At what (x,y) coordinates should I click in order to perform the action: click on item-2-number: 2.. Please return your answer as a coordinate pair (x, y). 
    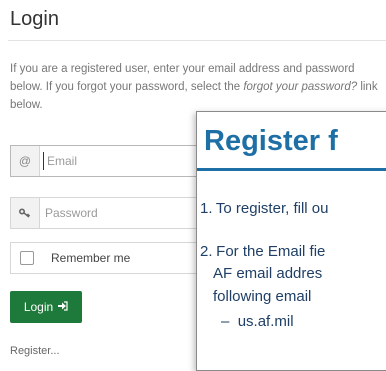
    Looking at the image, I should click on (206, 251).